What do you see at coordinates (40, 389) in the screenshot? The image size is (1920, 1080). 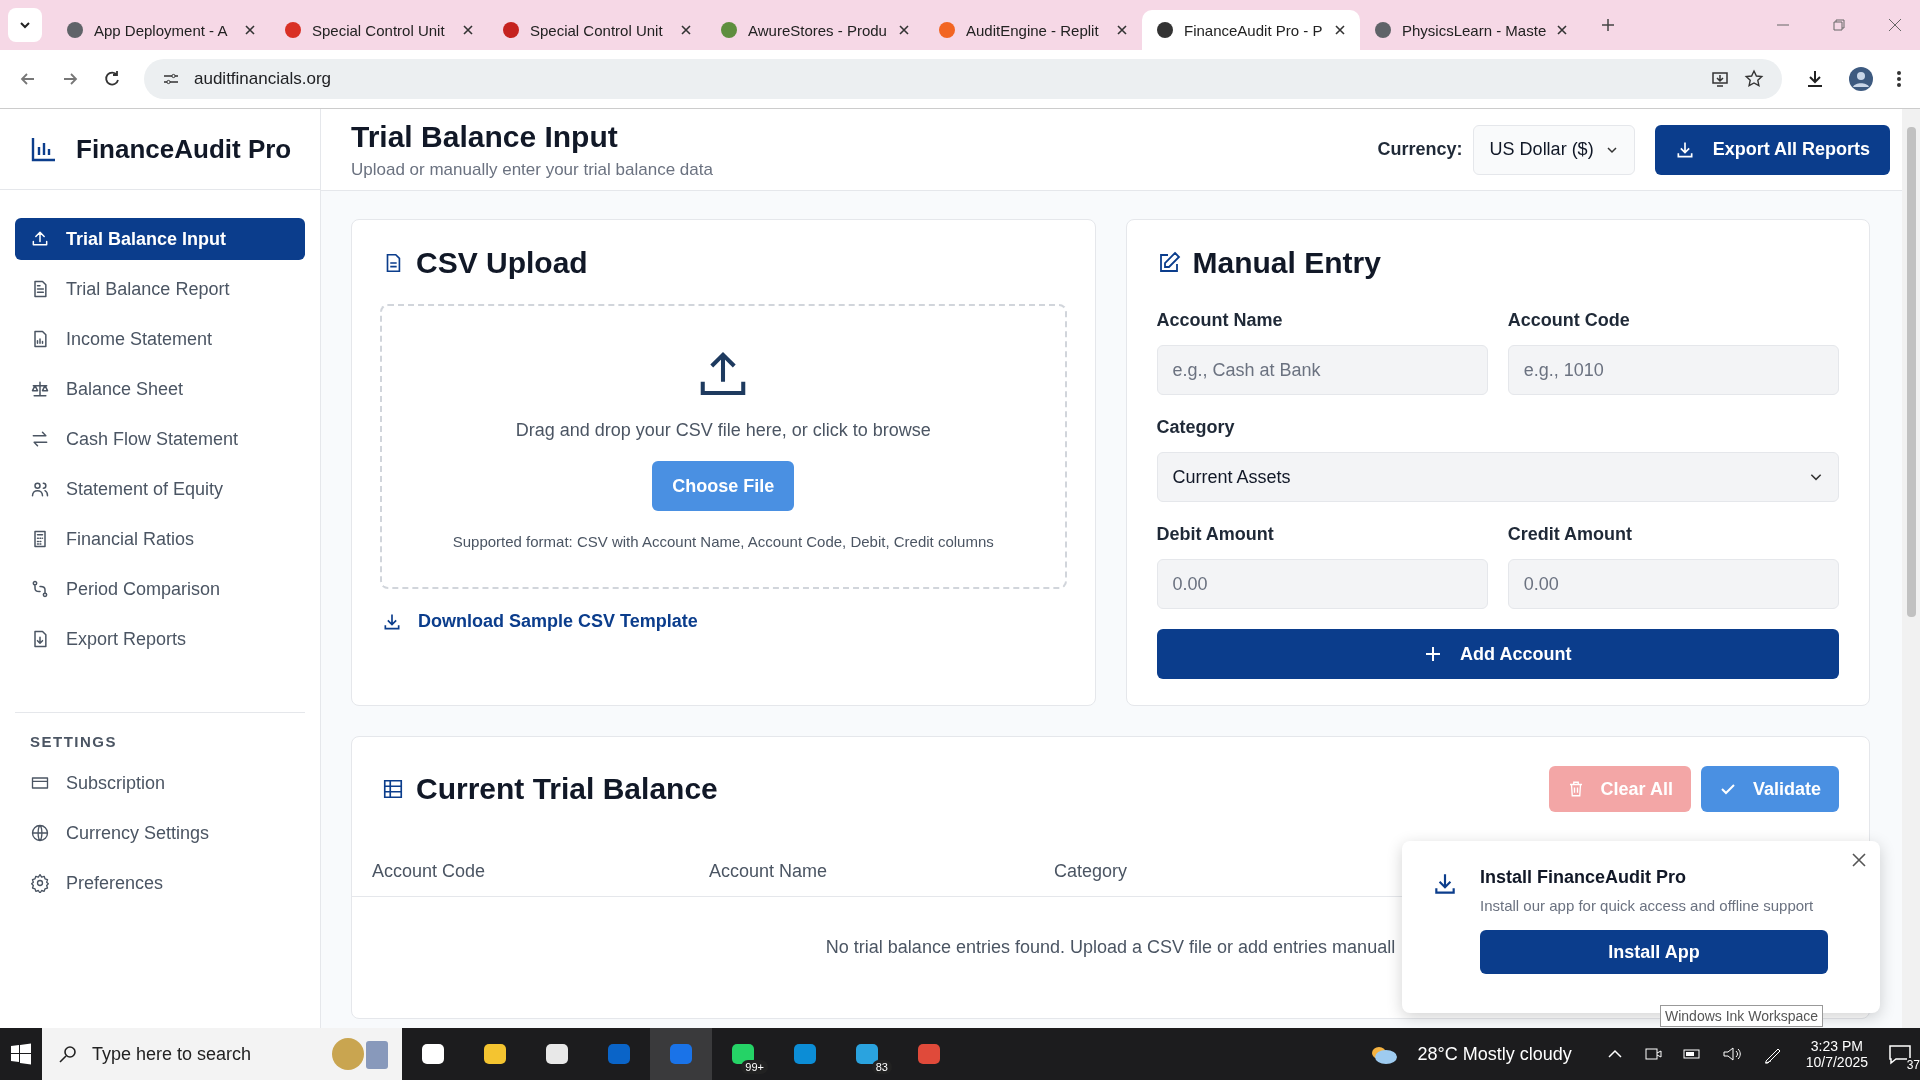 I see `scale-icon` at bounding box center [40, 389].